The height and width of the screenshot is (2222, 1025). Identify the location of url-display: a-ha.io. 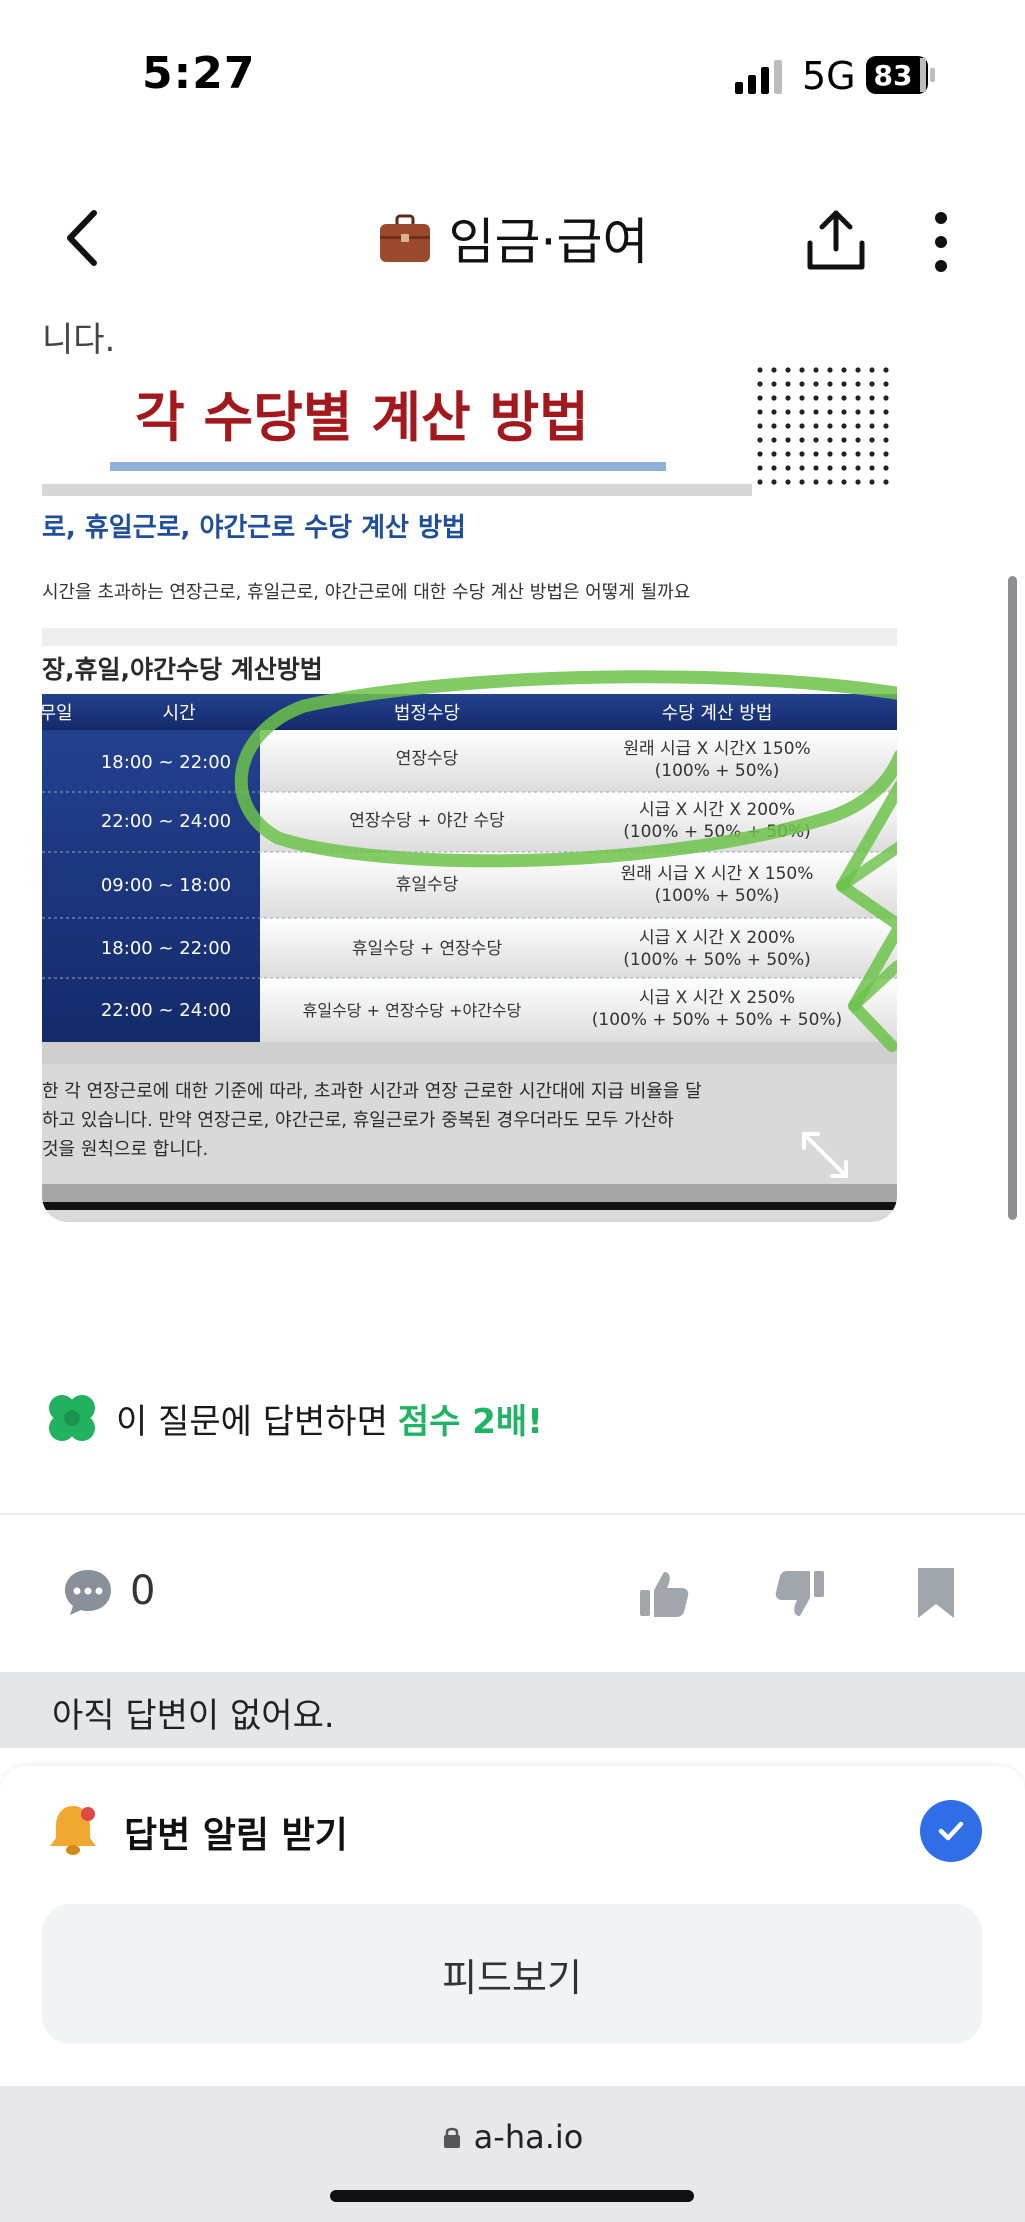
(512, 2137).